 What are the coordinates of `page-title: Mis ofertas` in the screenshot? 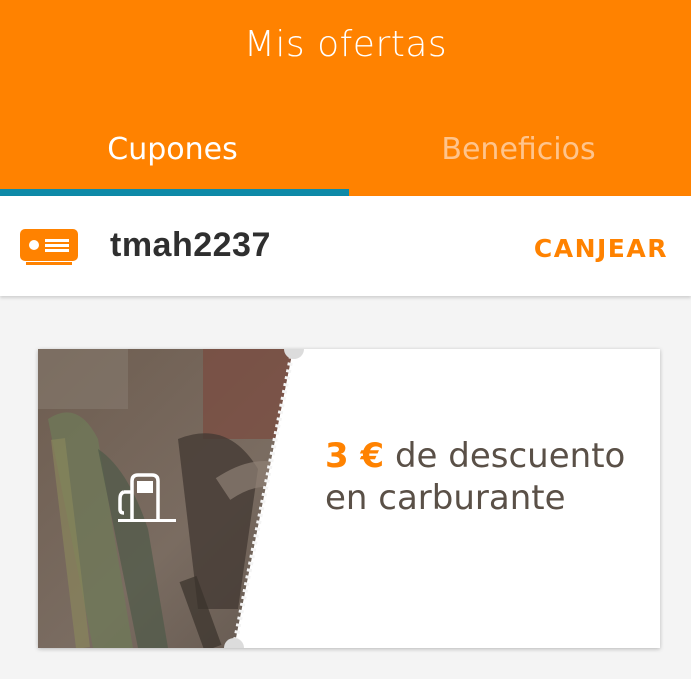 It's located at (345, 44).